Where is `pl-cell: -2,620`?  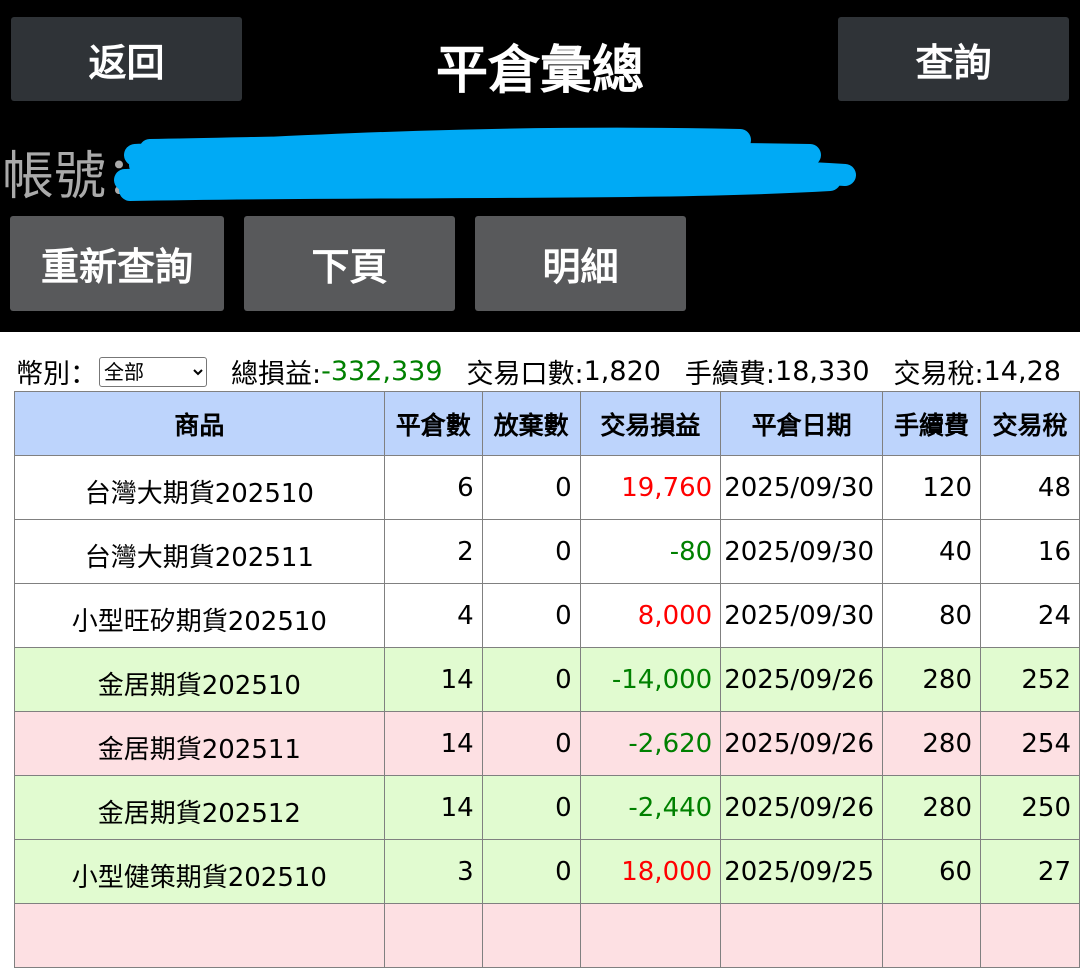
pl-cell: -2,620 is located at coordinates (650, 743).